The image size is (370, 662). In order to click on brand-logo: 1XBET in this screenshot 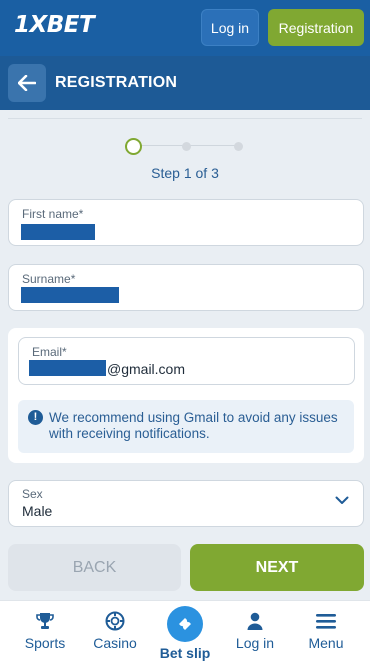, I will do `click(54, 25)`.